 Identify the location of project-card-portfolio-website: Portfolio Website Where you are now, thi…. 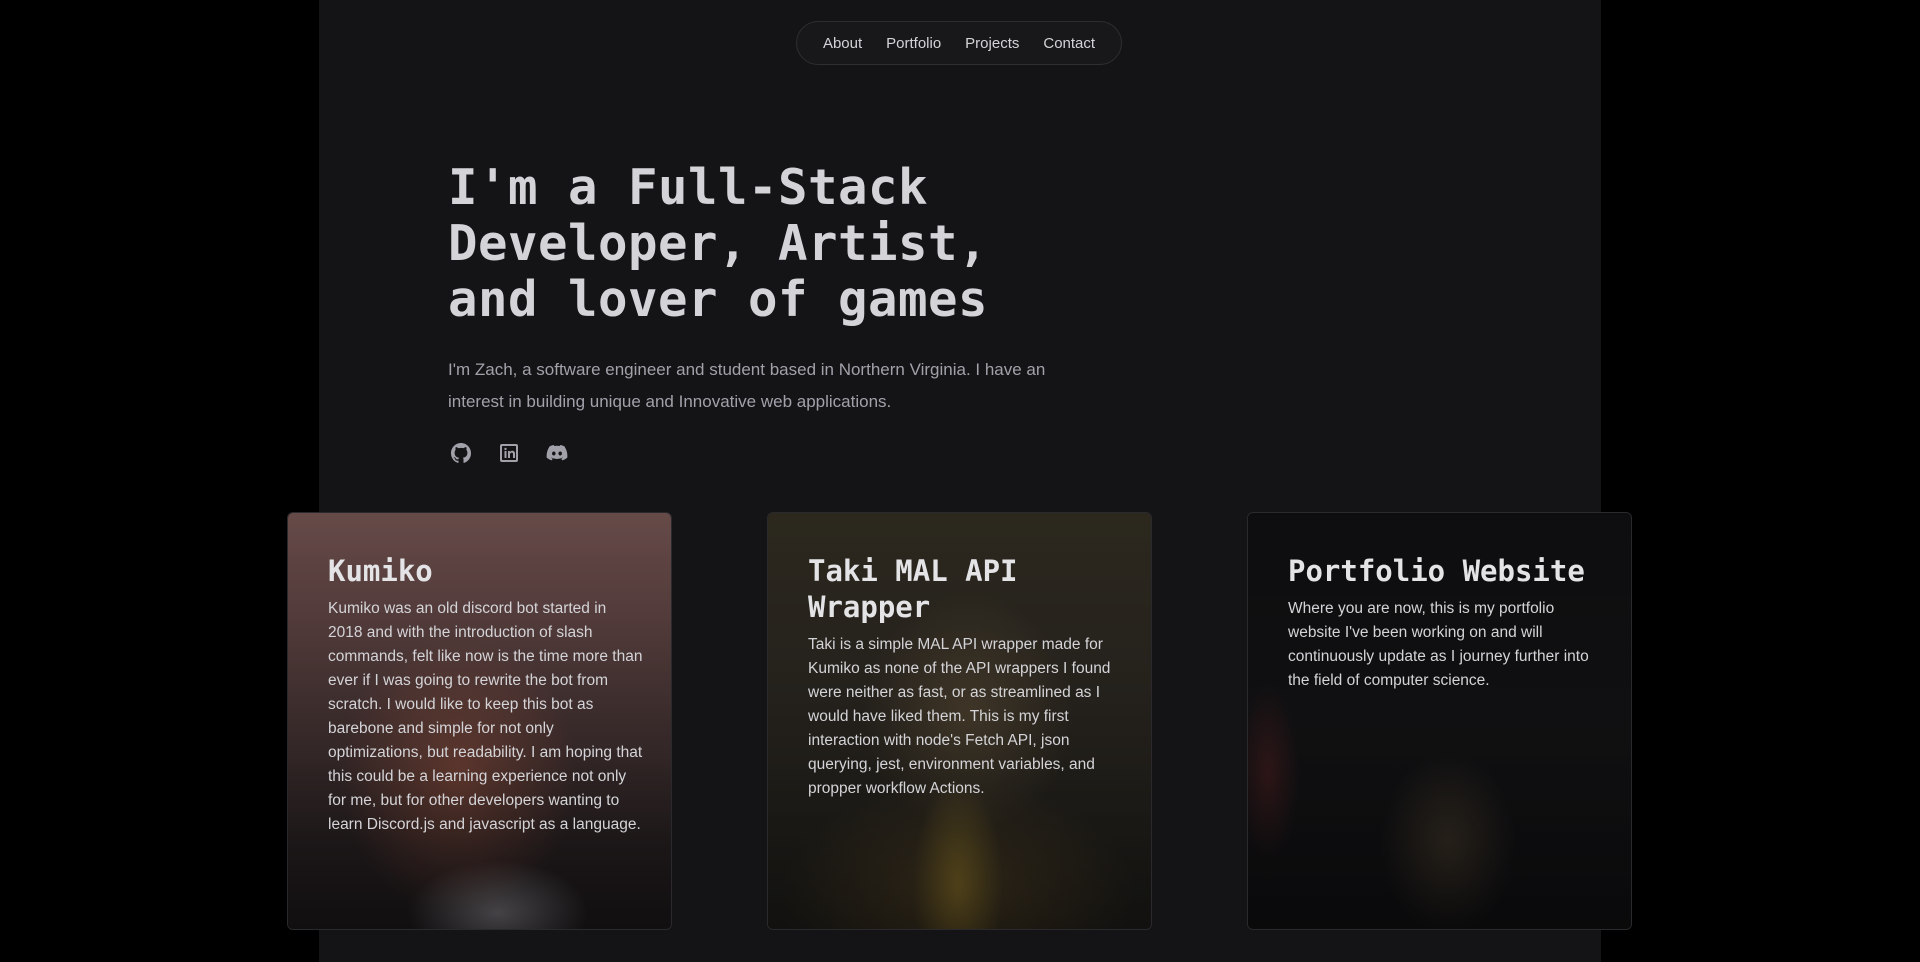
(1439, 721).